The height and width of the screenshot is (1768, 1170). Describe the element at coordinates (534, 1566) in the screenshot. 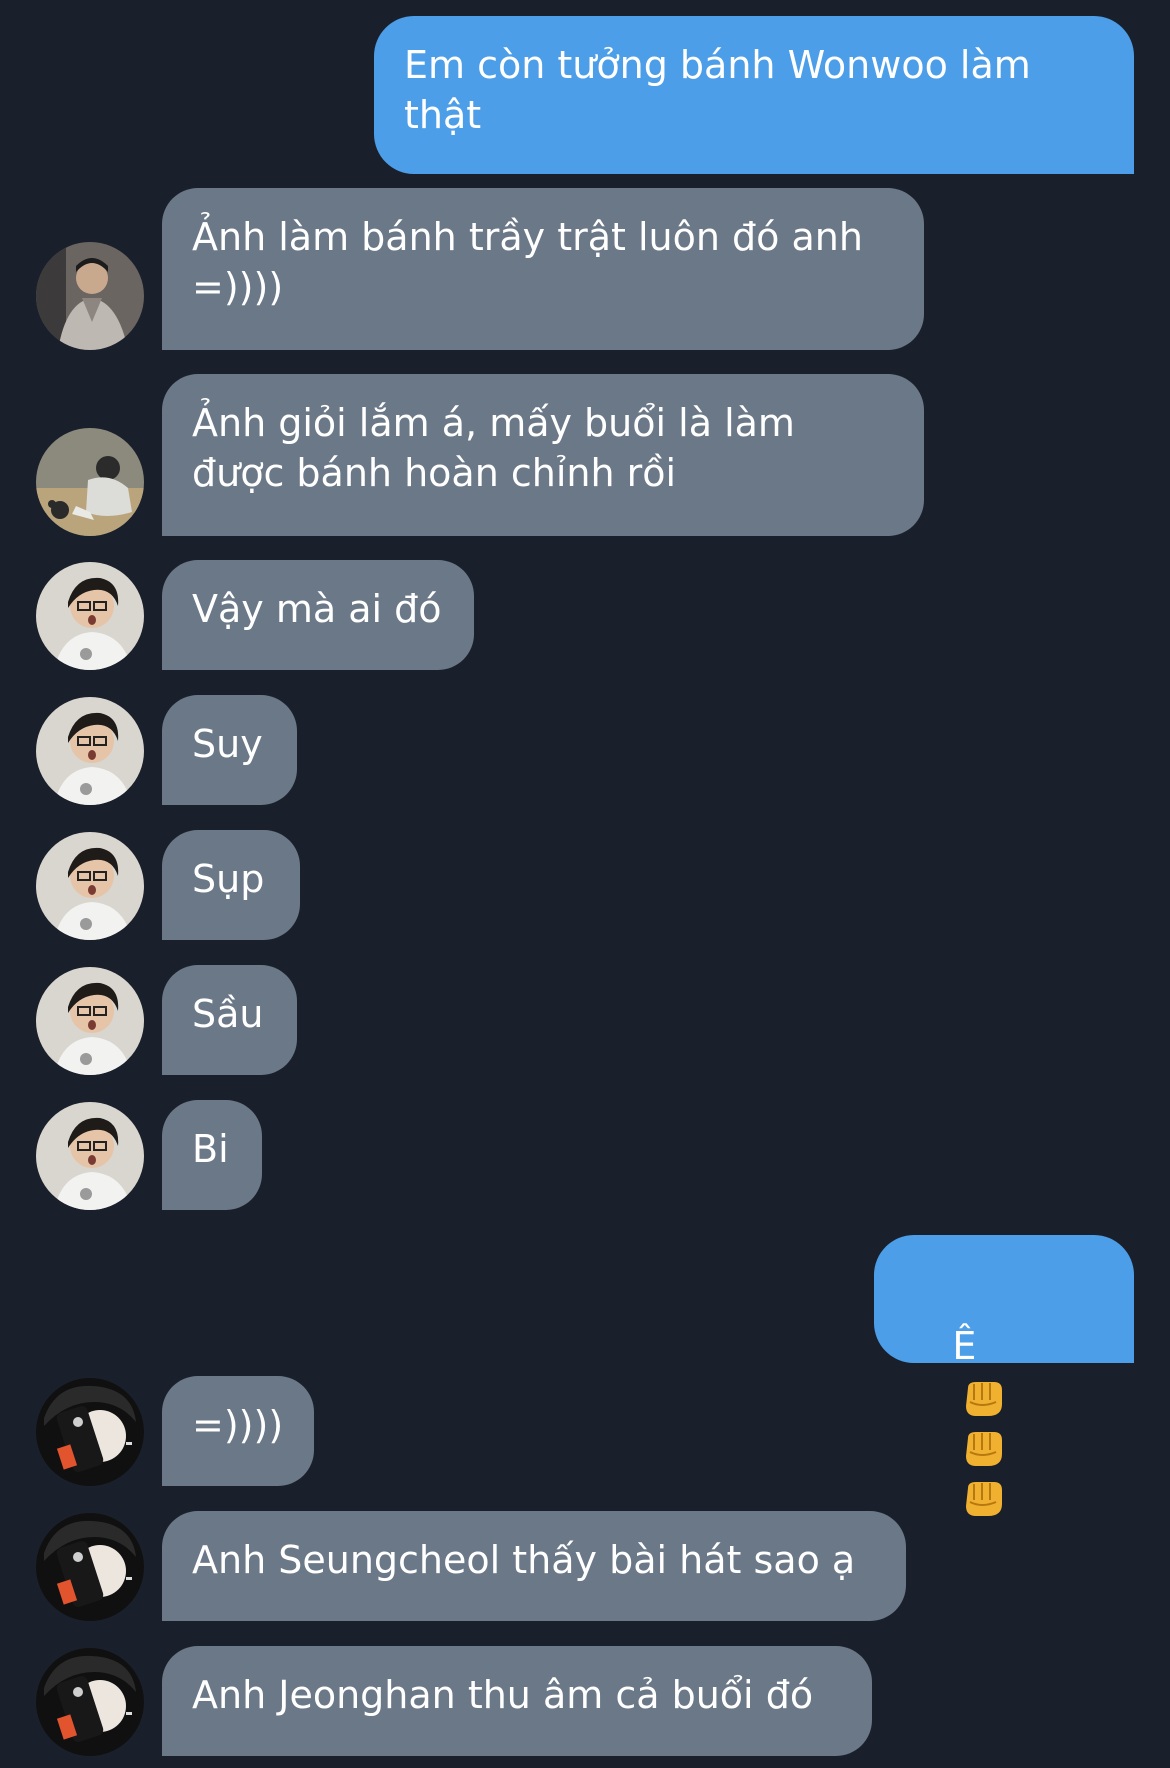

I see `message-bubble-incoming: Anh Seungcheol thấy bài hát sao ạ` at that location.